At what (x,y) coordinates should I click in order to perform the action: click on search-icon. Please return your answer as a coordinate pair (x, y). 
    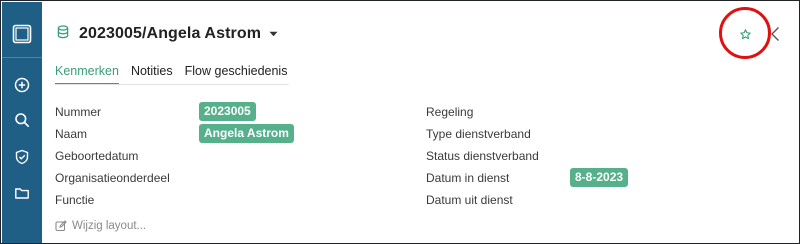
    Looking at the image, I should click on (22, 120).